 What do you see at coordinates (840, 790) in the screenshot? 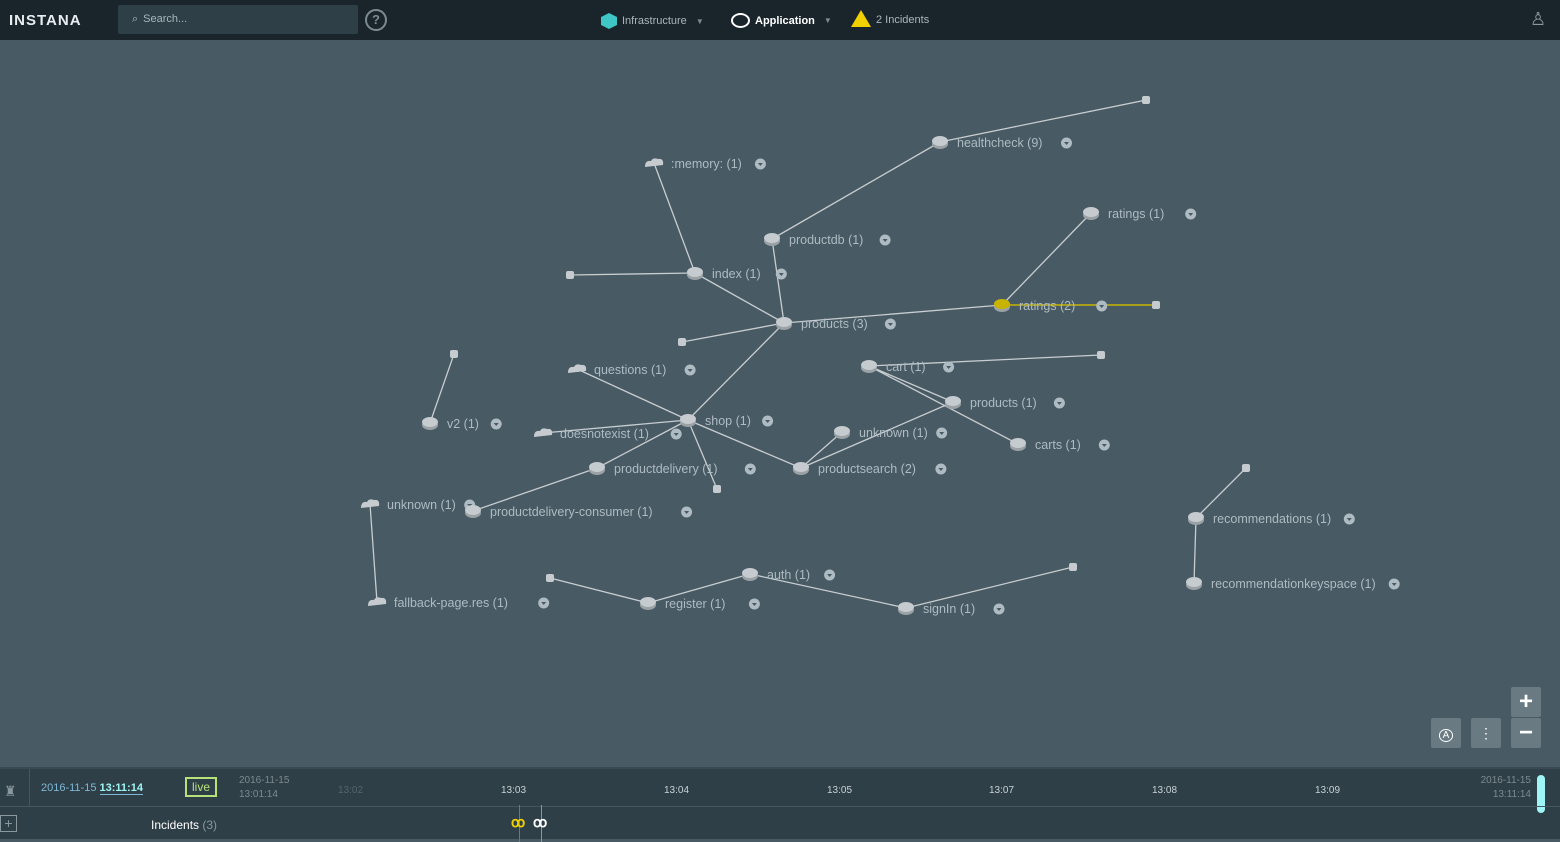
I see `tick-label: 13:05` at bounding box center [840, 790].